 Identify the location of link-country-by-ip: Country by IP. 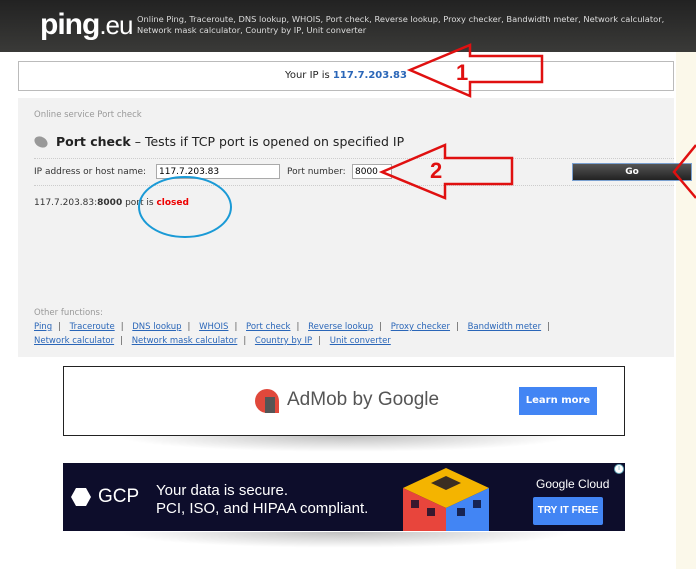
(283, 341).